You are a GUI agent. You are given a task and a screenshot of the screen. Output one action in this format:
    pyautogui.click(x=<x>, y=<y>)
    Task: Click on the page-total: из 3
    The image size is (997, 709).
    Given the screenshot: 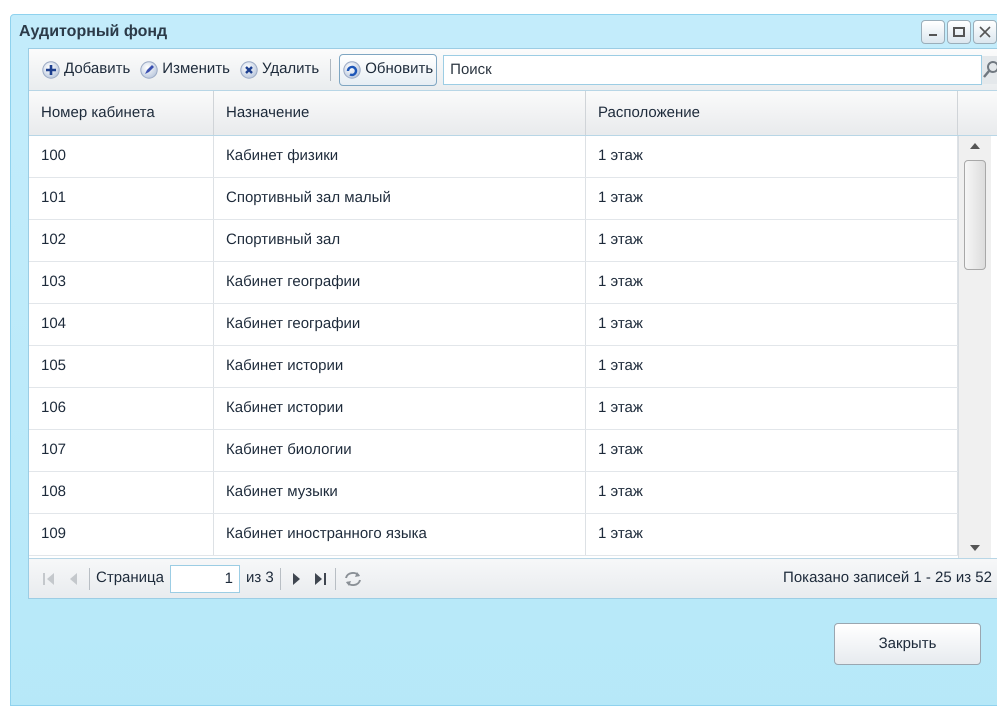 What is the action you would take?
    pyautogui.click(x=260, y=578)
    